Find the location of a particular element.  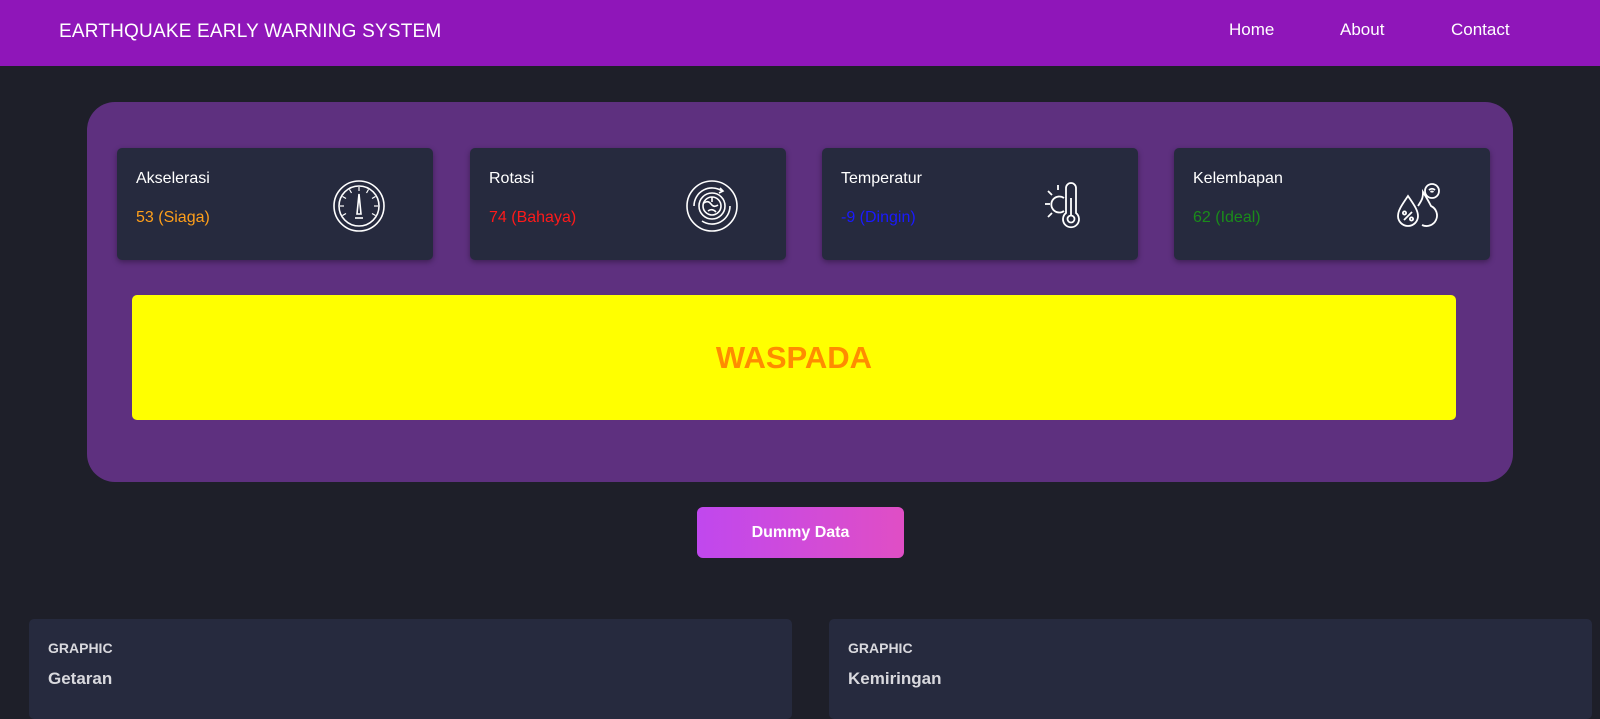

alert-status-text: WASPADA is located at coordinates (794, 357).